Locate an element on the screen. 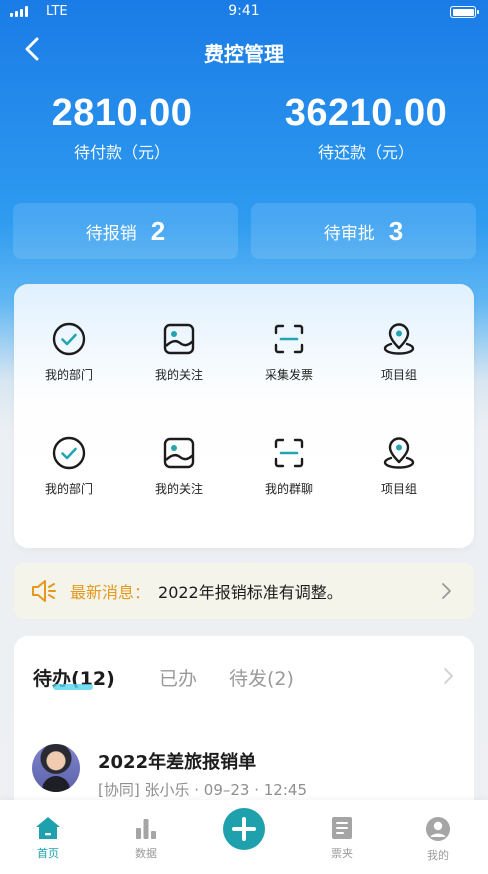 The height and width of the screenshot is (874, 488). payable-summary: 2810.00 待付款（元） is located at coordinates (122, 127).